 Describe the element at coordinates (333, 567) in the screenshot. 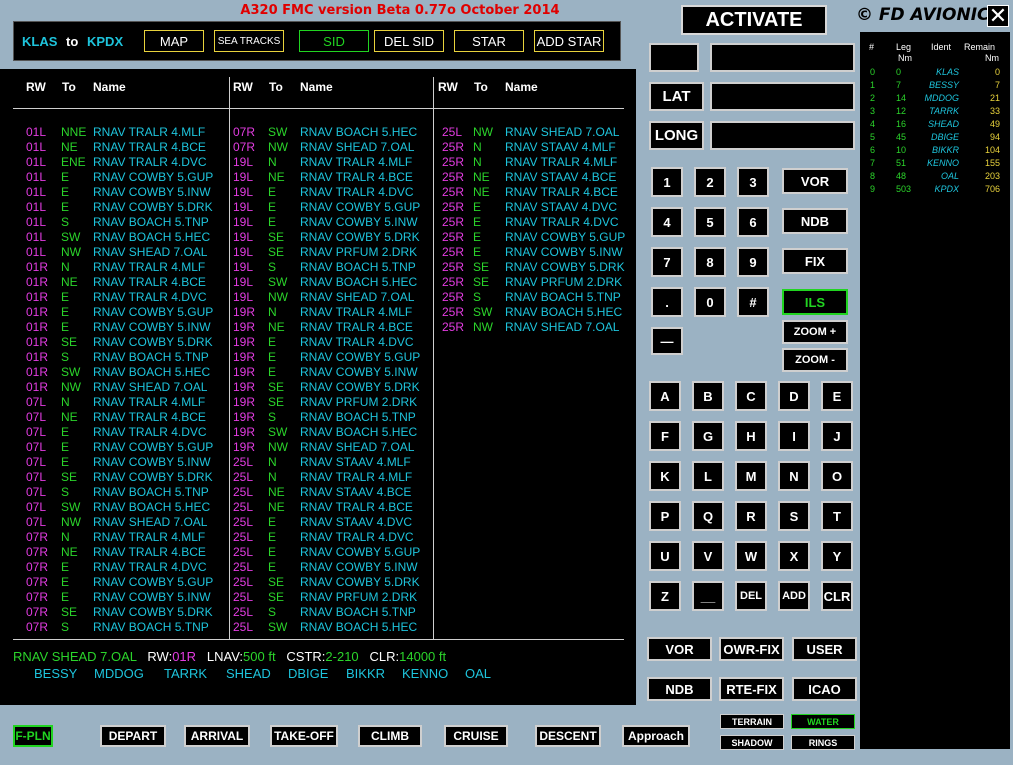

I see `sid-row: 25L E RNAV COWBY 5.INW` at that location.